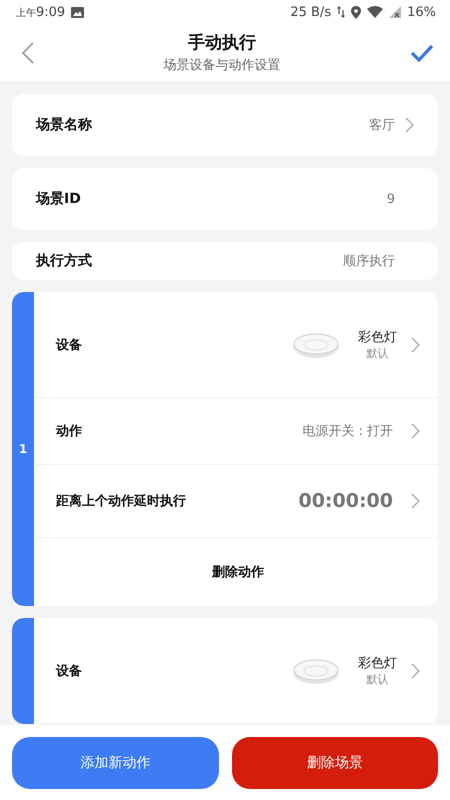 The image size is (450, 800). What do you see at coordinates (356, 12) in the screenshot?
I see `location-icon` at bounding box center [356, 12].